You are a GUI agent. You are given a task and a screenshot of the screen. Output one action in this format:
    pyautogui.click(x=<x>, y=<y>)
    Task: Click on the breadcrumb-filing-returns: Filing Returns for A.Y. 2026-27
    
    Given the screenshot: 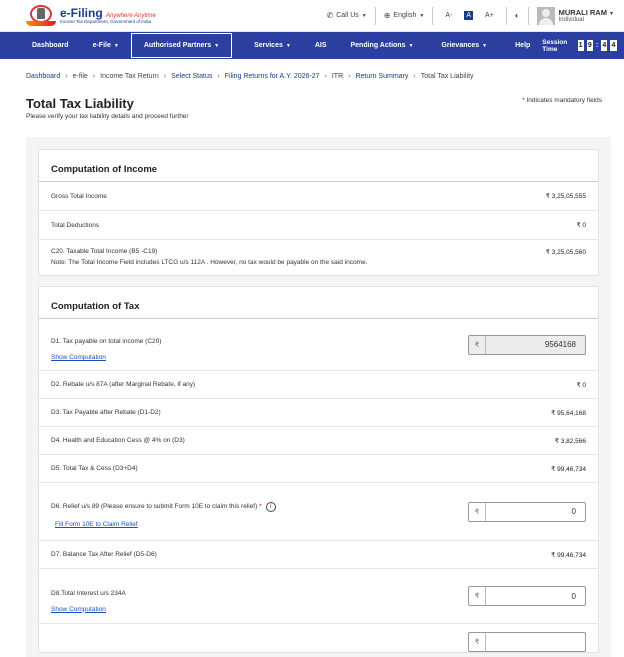 What is the action you would take?
    pyautogui.click(x=272, y=76)
    